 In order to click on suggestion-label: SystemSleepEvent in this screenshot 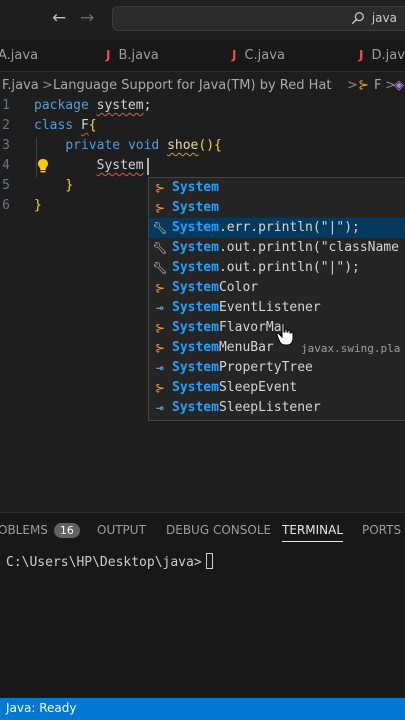, I will do `click(235, 387)`.